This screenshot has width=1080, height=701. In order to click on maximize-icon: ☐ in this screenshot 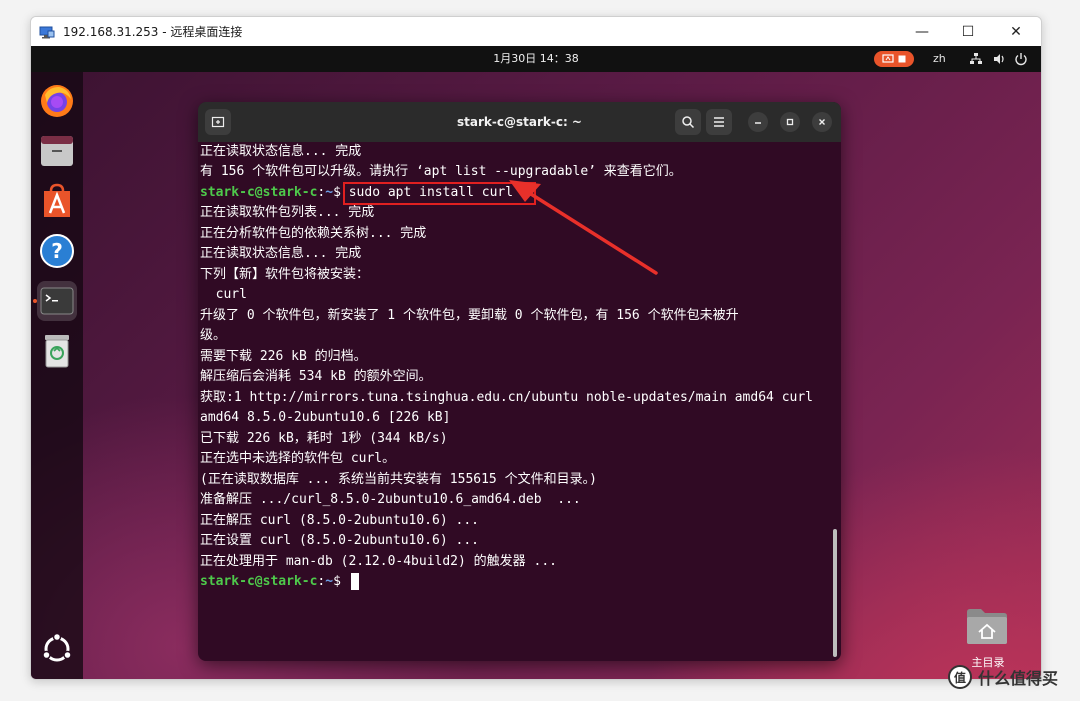, I will do `click(968, 31)`.